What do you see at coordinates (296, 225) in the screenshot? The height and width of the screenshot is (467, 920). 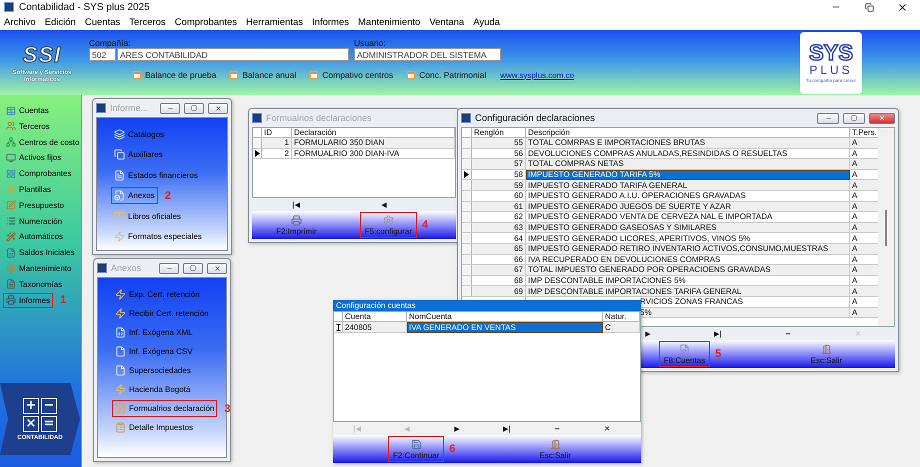 I see `toolbar-button: F2:Imprimir` at bounding box center [296, 225].